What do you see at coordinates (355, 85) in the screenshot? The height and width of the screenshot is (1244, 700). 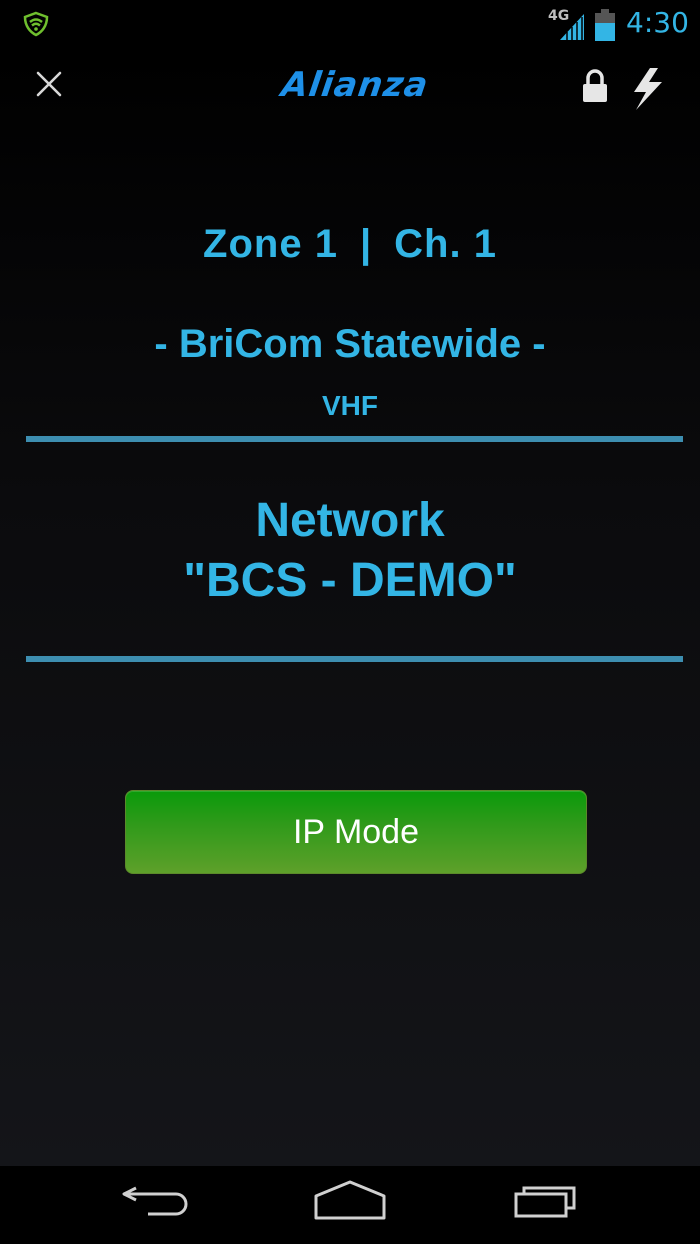 I see `alianza-logo: Alianza` at bounding box center [355, 85].